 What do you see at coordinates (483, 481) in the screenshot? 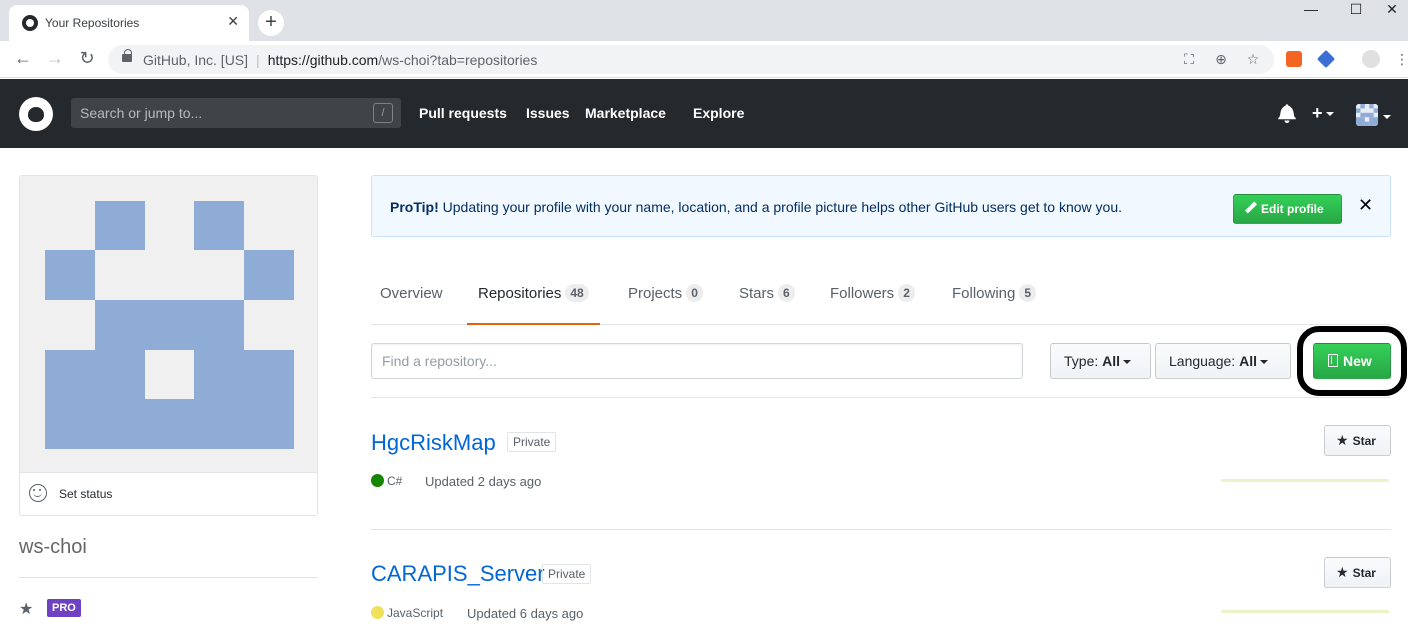
I see `repo-updated: Updated 2 days ago` at bounding box center [483, 481].